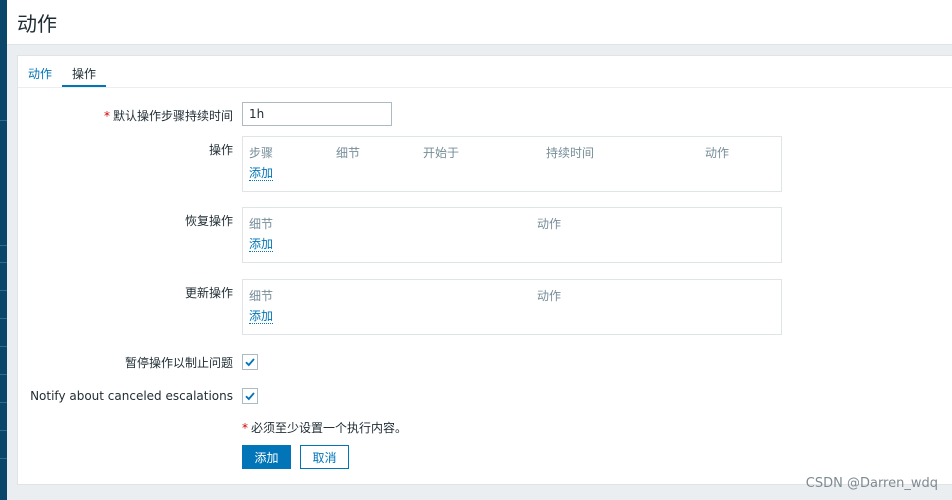 The height and width of the screenshot is (500, 952). I want to click on active-tab-indicator, so click(84, 86).